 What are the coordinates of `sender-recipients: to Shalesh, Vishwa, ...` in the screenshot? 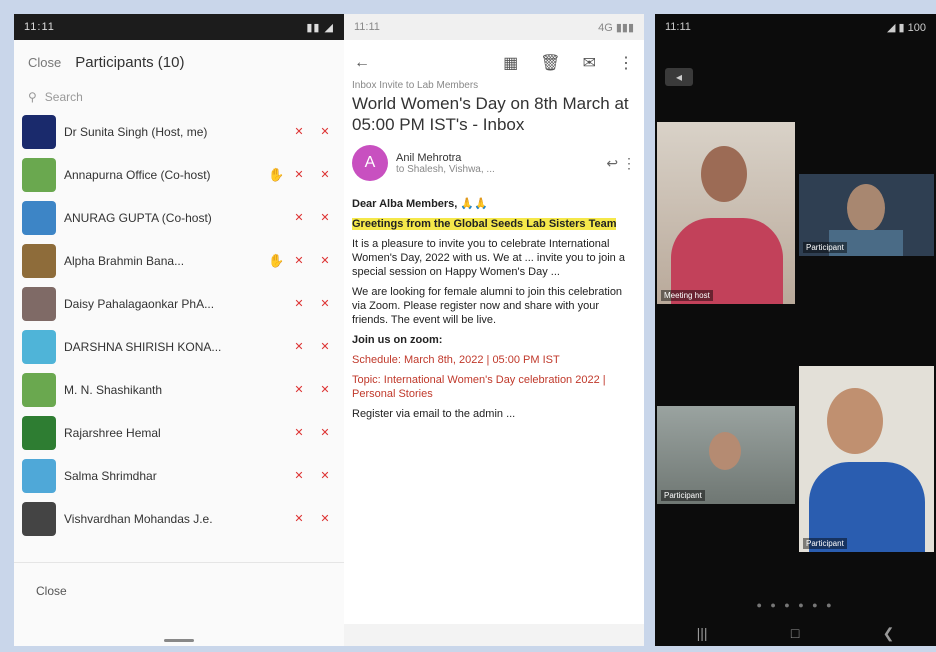 It's located at (445, 169).